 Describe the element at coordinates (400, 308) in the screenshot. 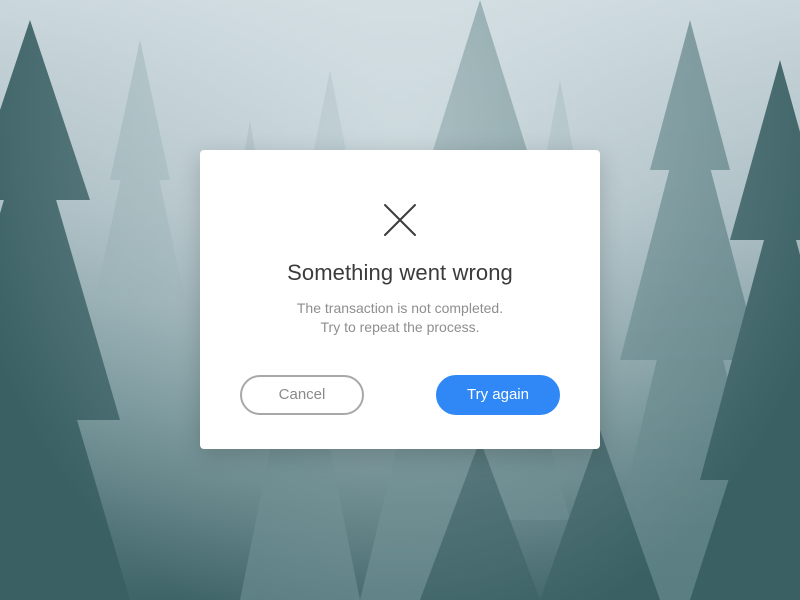

I see `dialog-message-line: The transaction is not completed.` at that location.